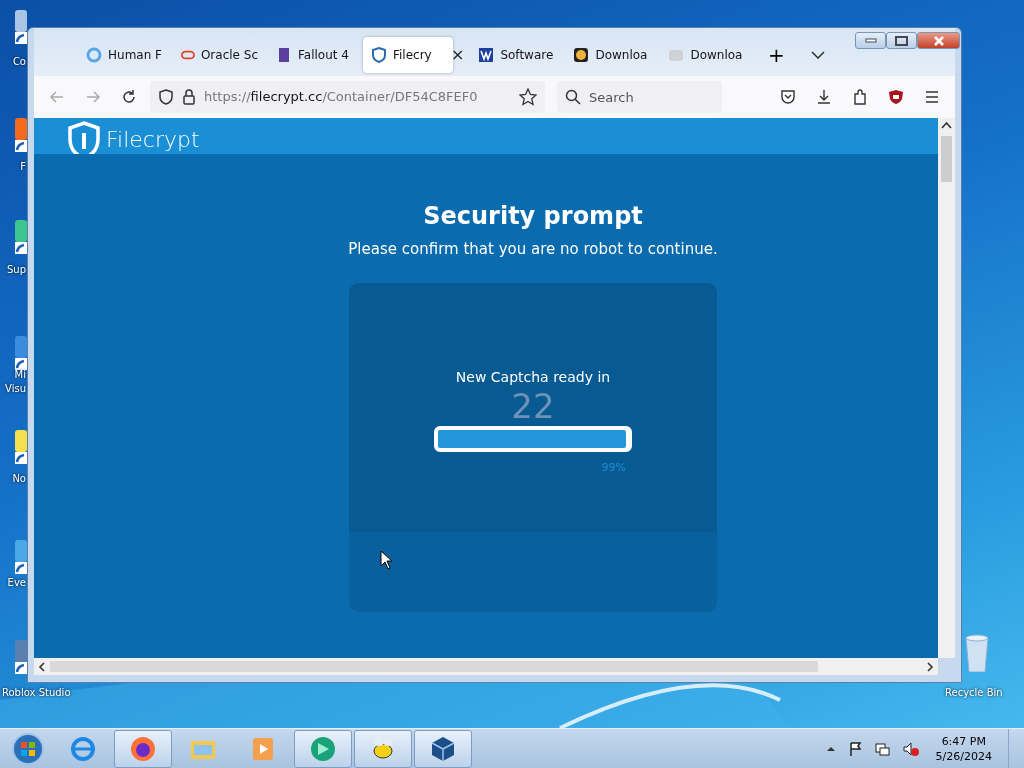 Image resolution: width=1024 pixels, height=768 pixels. What do you see at coordinates (882, 748) in the screenshot?
I see `network-icon` at bounding box center [882, 748].